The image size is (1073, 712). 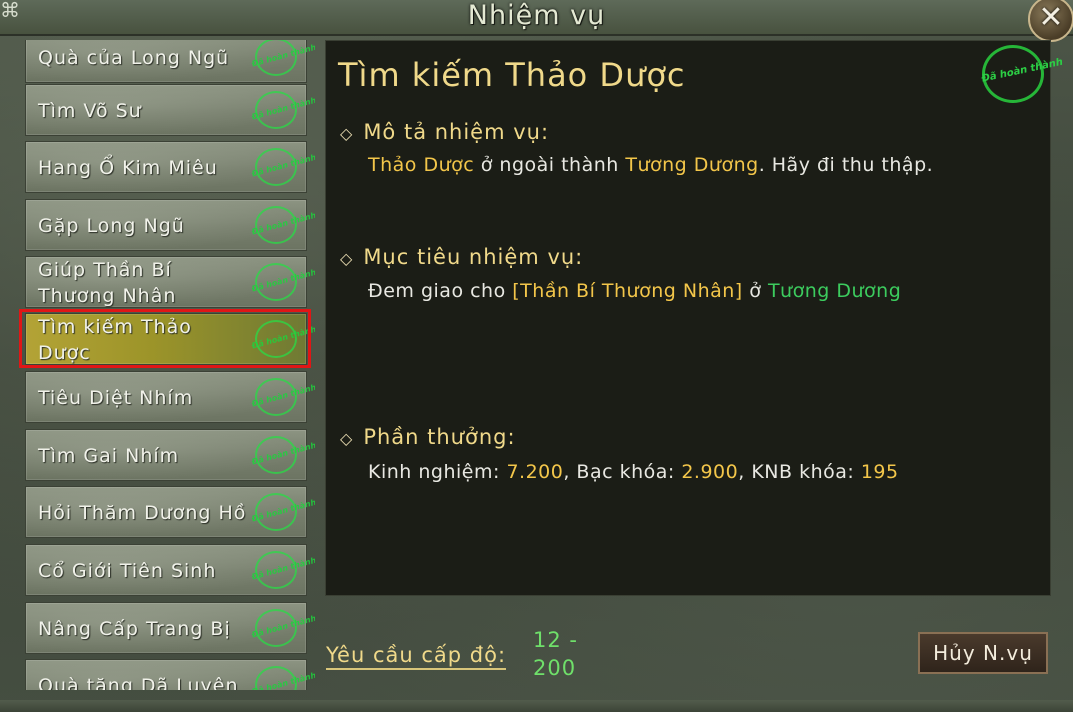 I want to click on quest-list-item-label: Gặp Long Ngũ, so click(x=111, y=226).